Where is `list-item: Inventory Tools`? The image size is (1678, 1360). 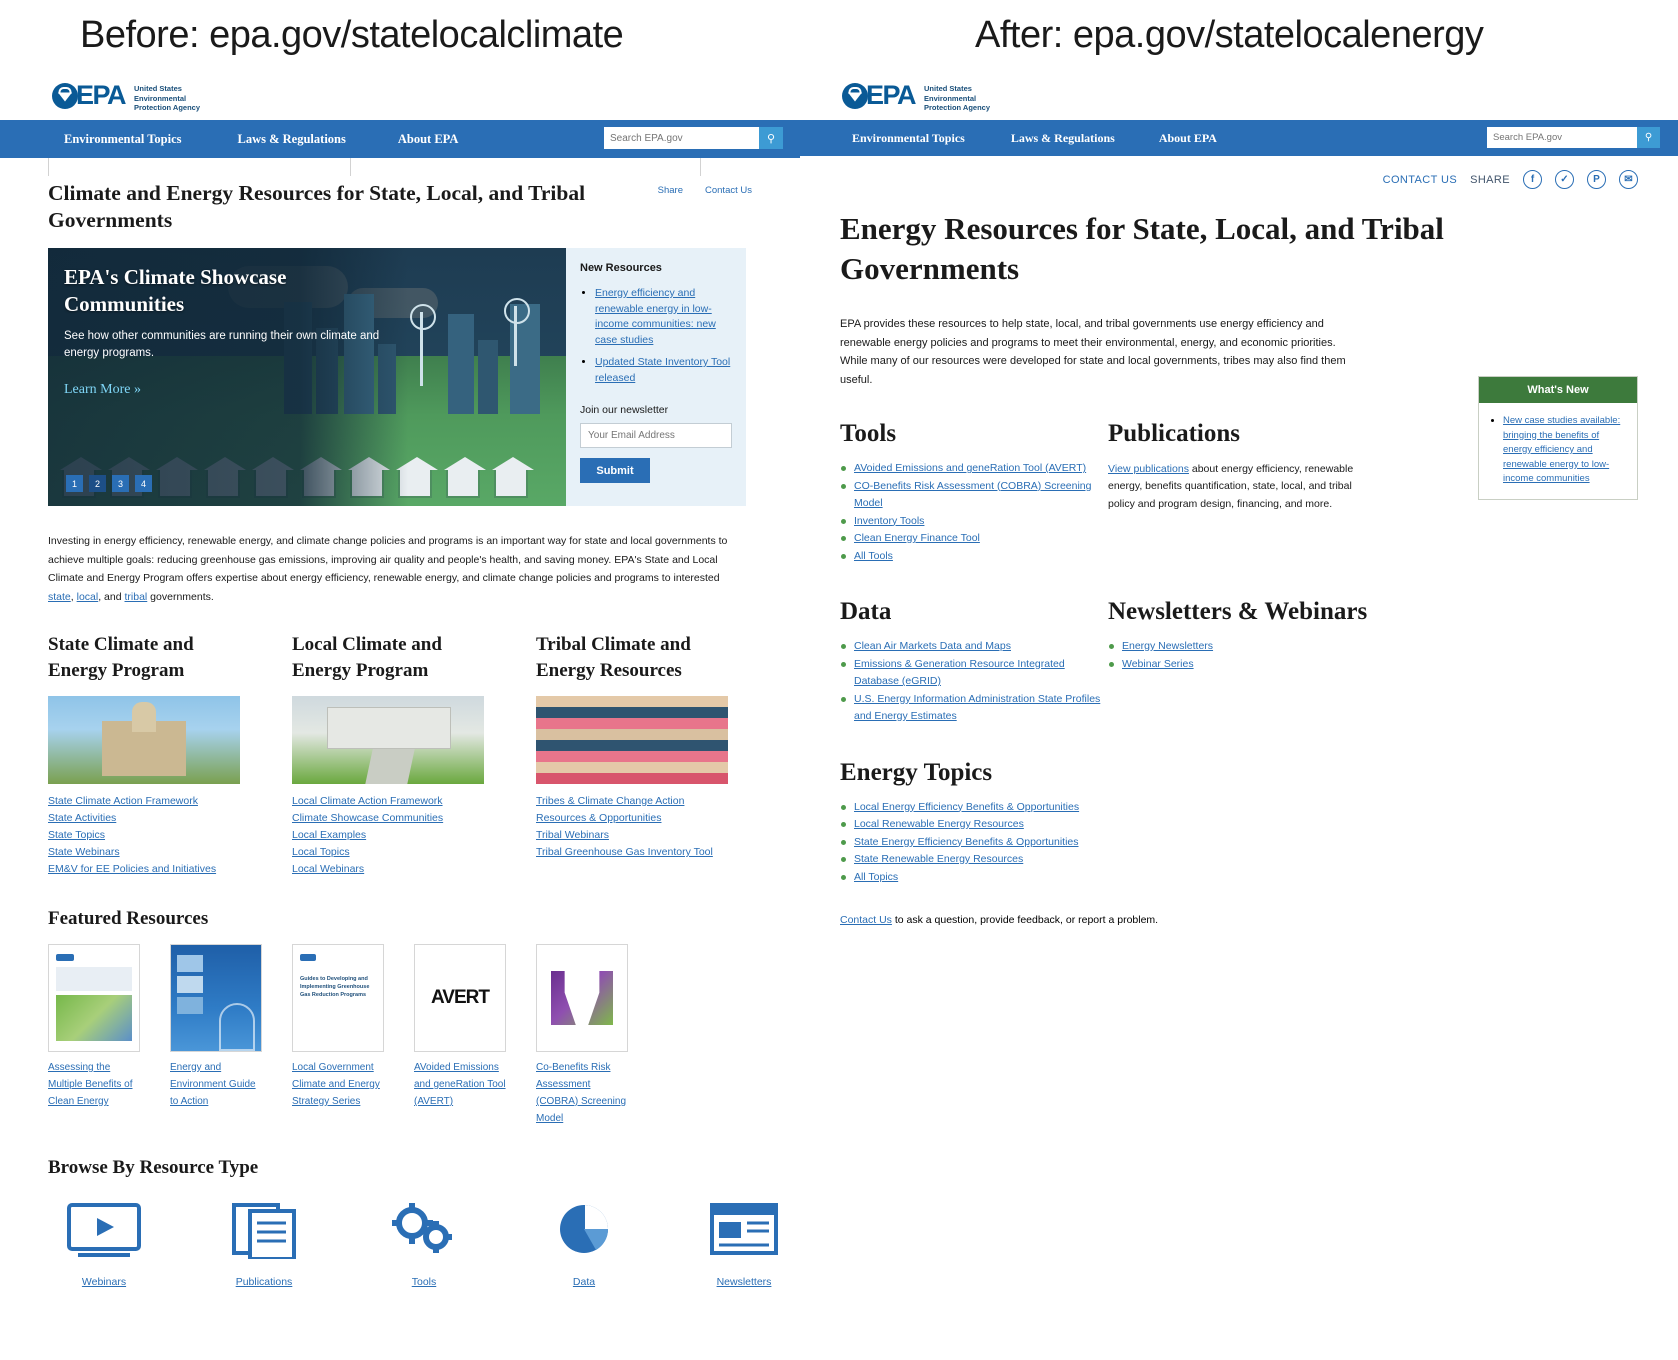 list-item: Inventory Tools is located at coordinates (974, 522).